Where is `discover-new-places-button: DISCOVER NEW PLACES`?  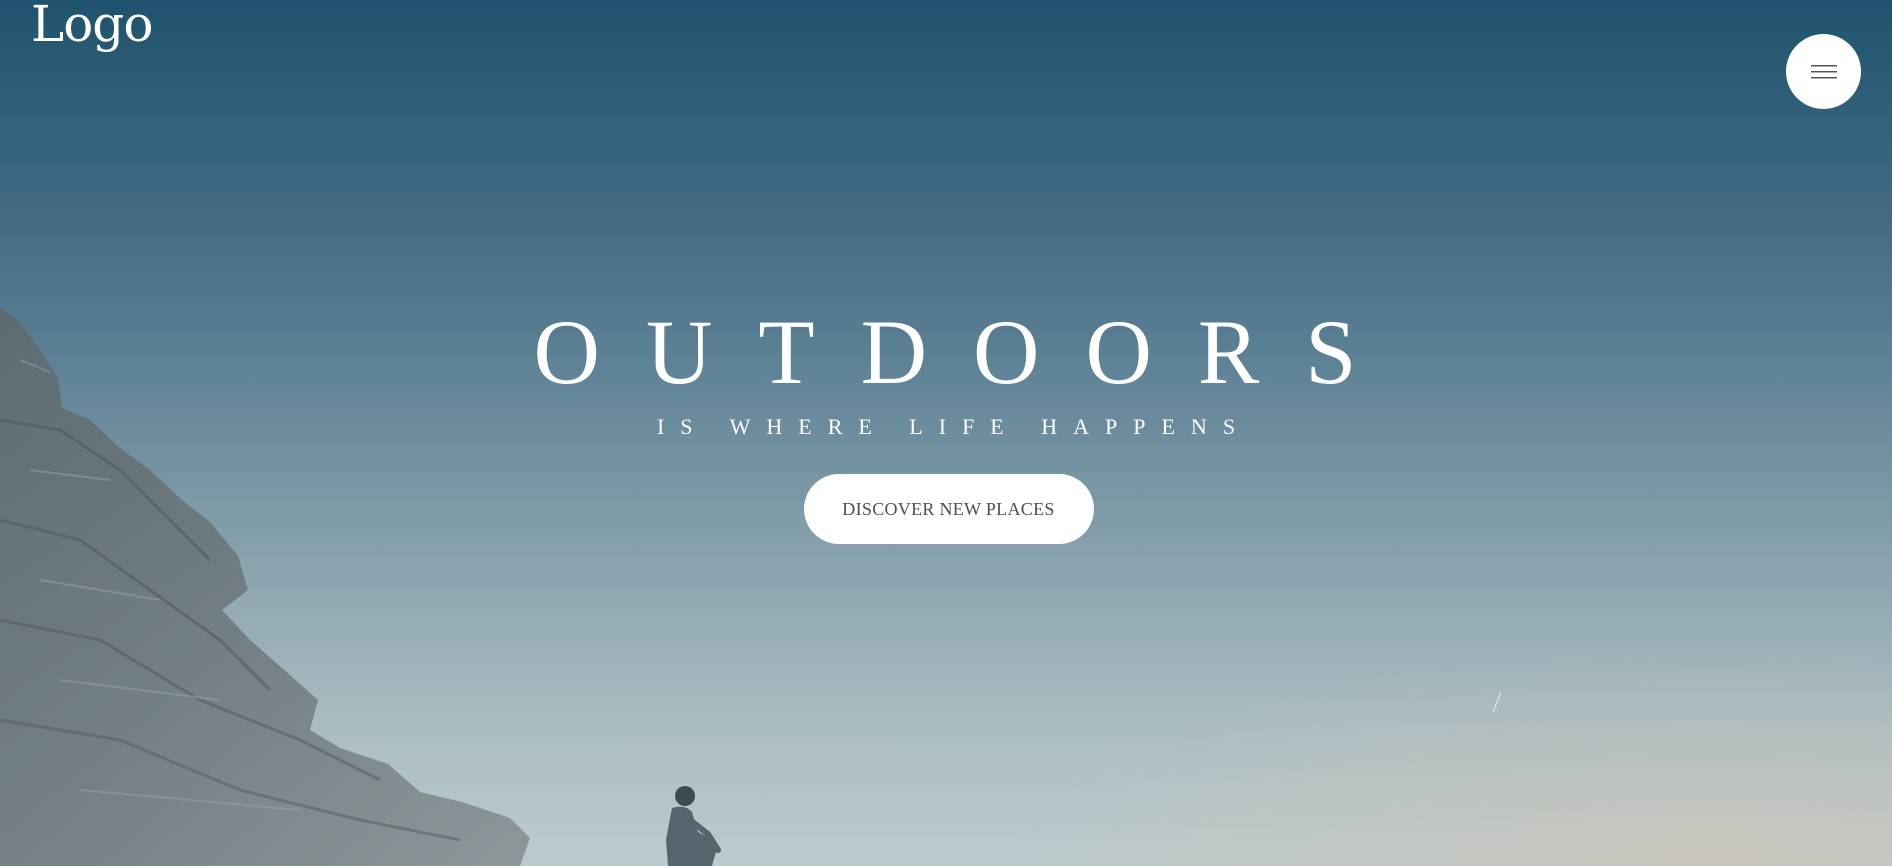 discover-new-places-button: DISCOVER NEW PLACES is located at coordinates (948, 509).